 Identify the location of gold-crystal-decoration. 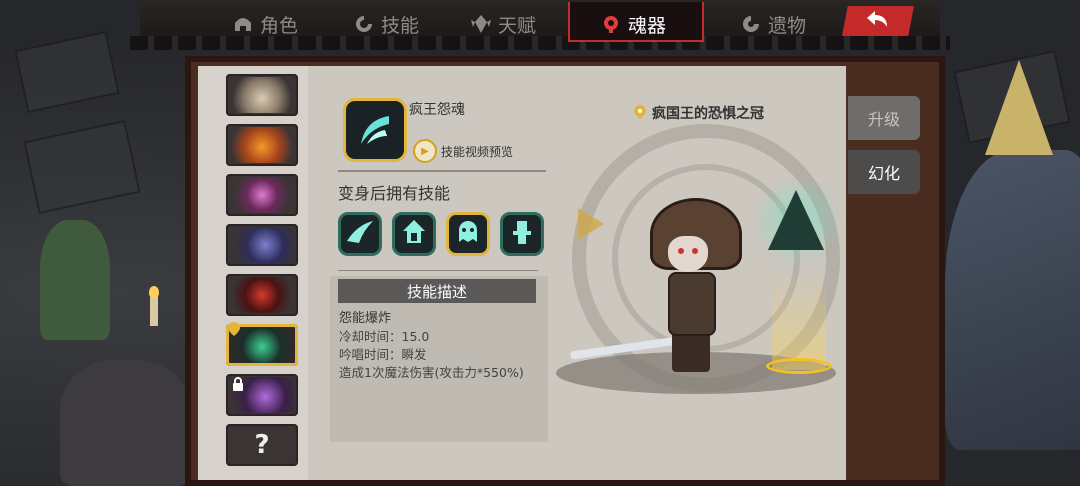
(1019, 107).